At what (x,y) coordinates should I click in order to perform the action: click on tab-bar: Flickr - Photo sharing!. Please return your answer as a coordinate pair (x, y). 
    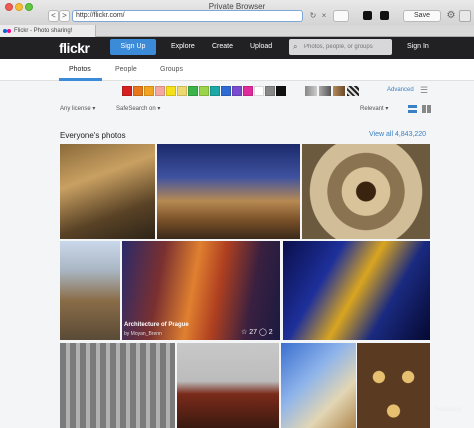
    Looking at the image, I should click on (237, 31).